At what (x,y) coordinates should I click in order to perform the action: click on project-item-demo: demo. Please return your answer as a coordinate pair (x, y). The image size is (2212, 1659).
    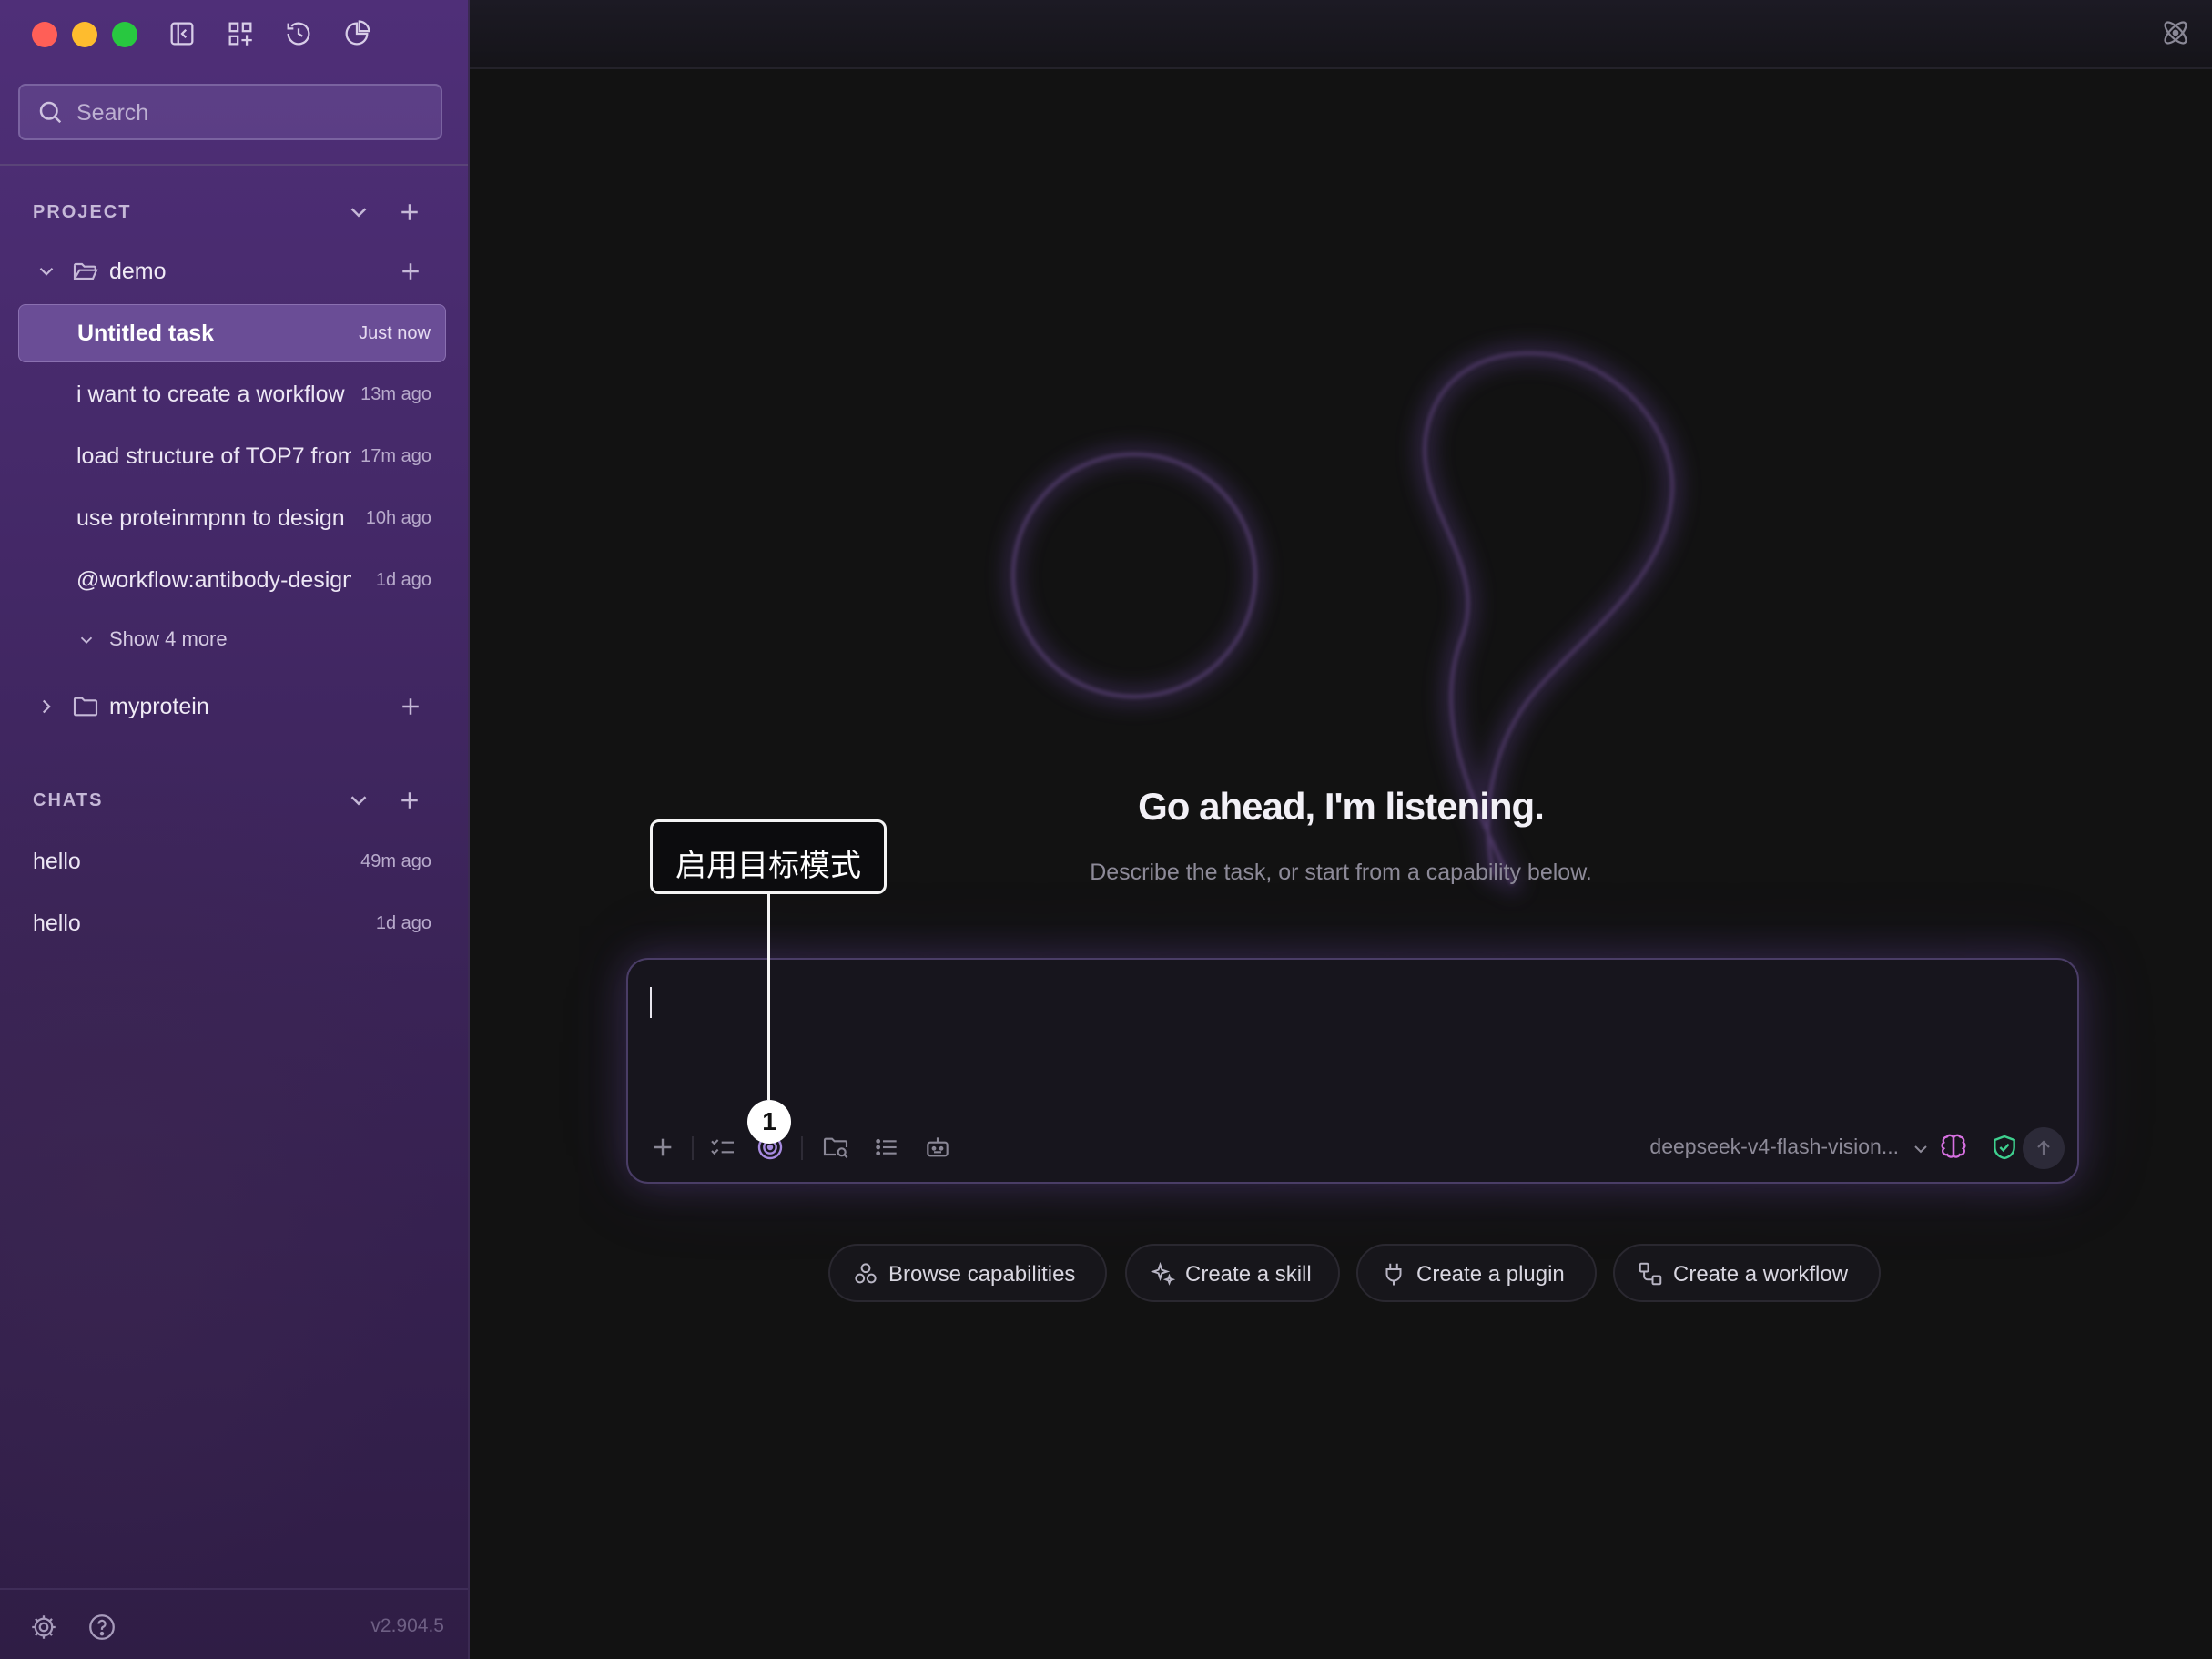
    Looking at the image, I should click on (234, 271).